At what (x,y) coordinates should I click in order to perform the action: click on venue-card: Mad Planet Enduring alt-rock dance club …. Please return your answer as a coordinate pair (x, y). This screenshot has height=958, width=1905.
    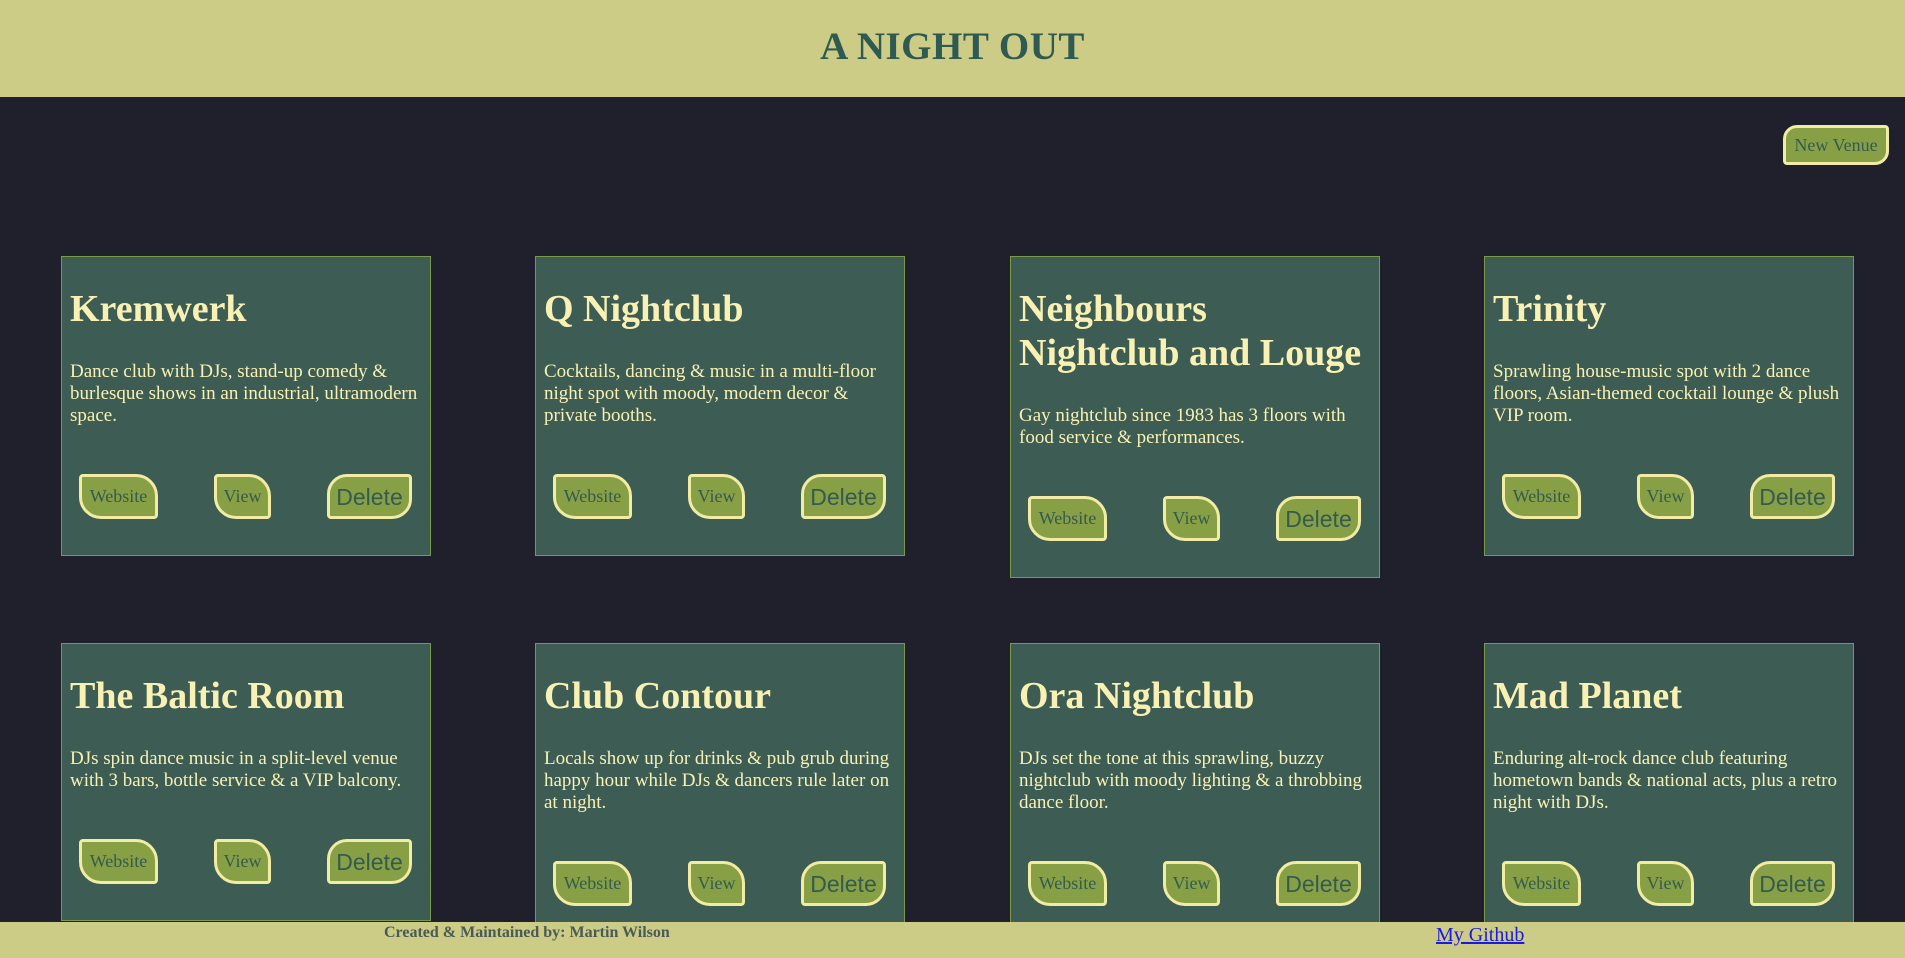
    Looking at the image, I should click on (1669, 793).